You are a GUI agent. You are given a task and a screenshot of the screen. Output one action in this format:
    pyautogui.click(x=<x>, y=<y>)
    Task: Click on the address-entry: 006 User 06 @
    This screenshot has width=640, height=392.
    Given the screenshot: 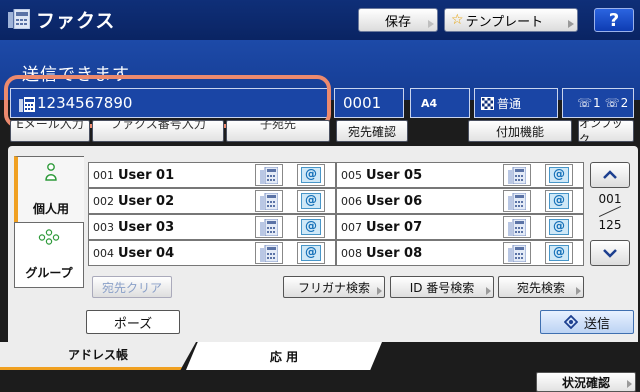 What is the action you would take?
    pyautogui.click(x=460, y=201)
    